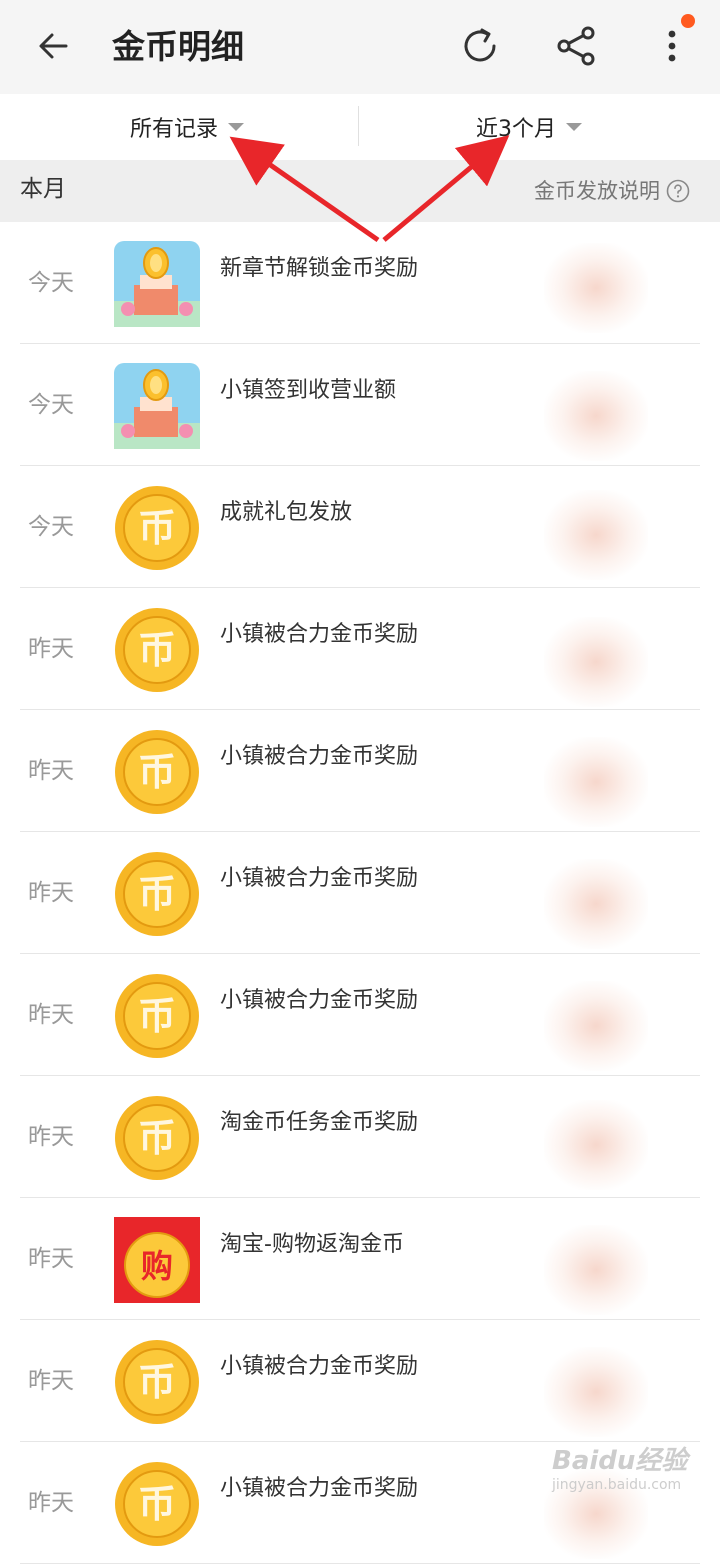 The image size is (720, 1564). What do you see at coordinates (480, 46) in the screenshot?
I see `refresh-icon` at bounding box center [480, 46].